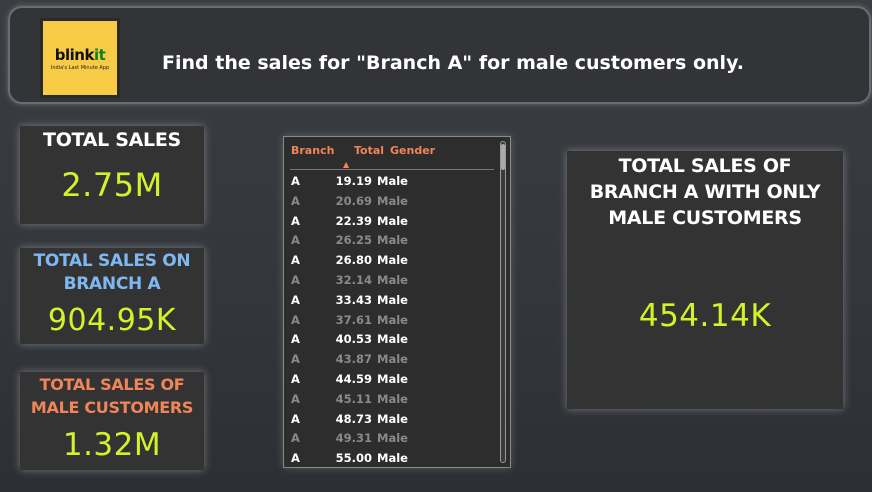 This screenshot has height=492, width=872. I want to click on branch-a-sales-card: TOTAL SALES ON BRANCH A 904.95K, so click(112, 296).